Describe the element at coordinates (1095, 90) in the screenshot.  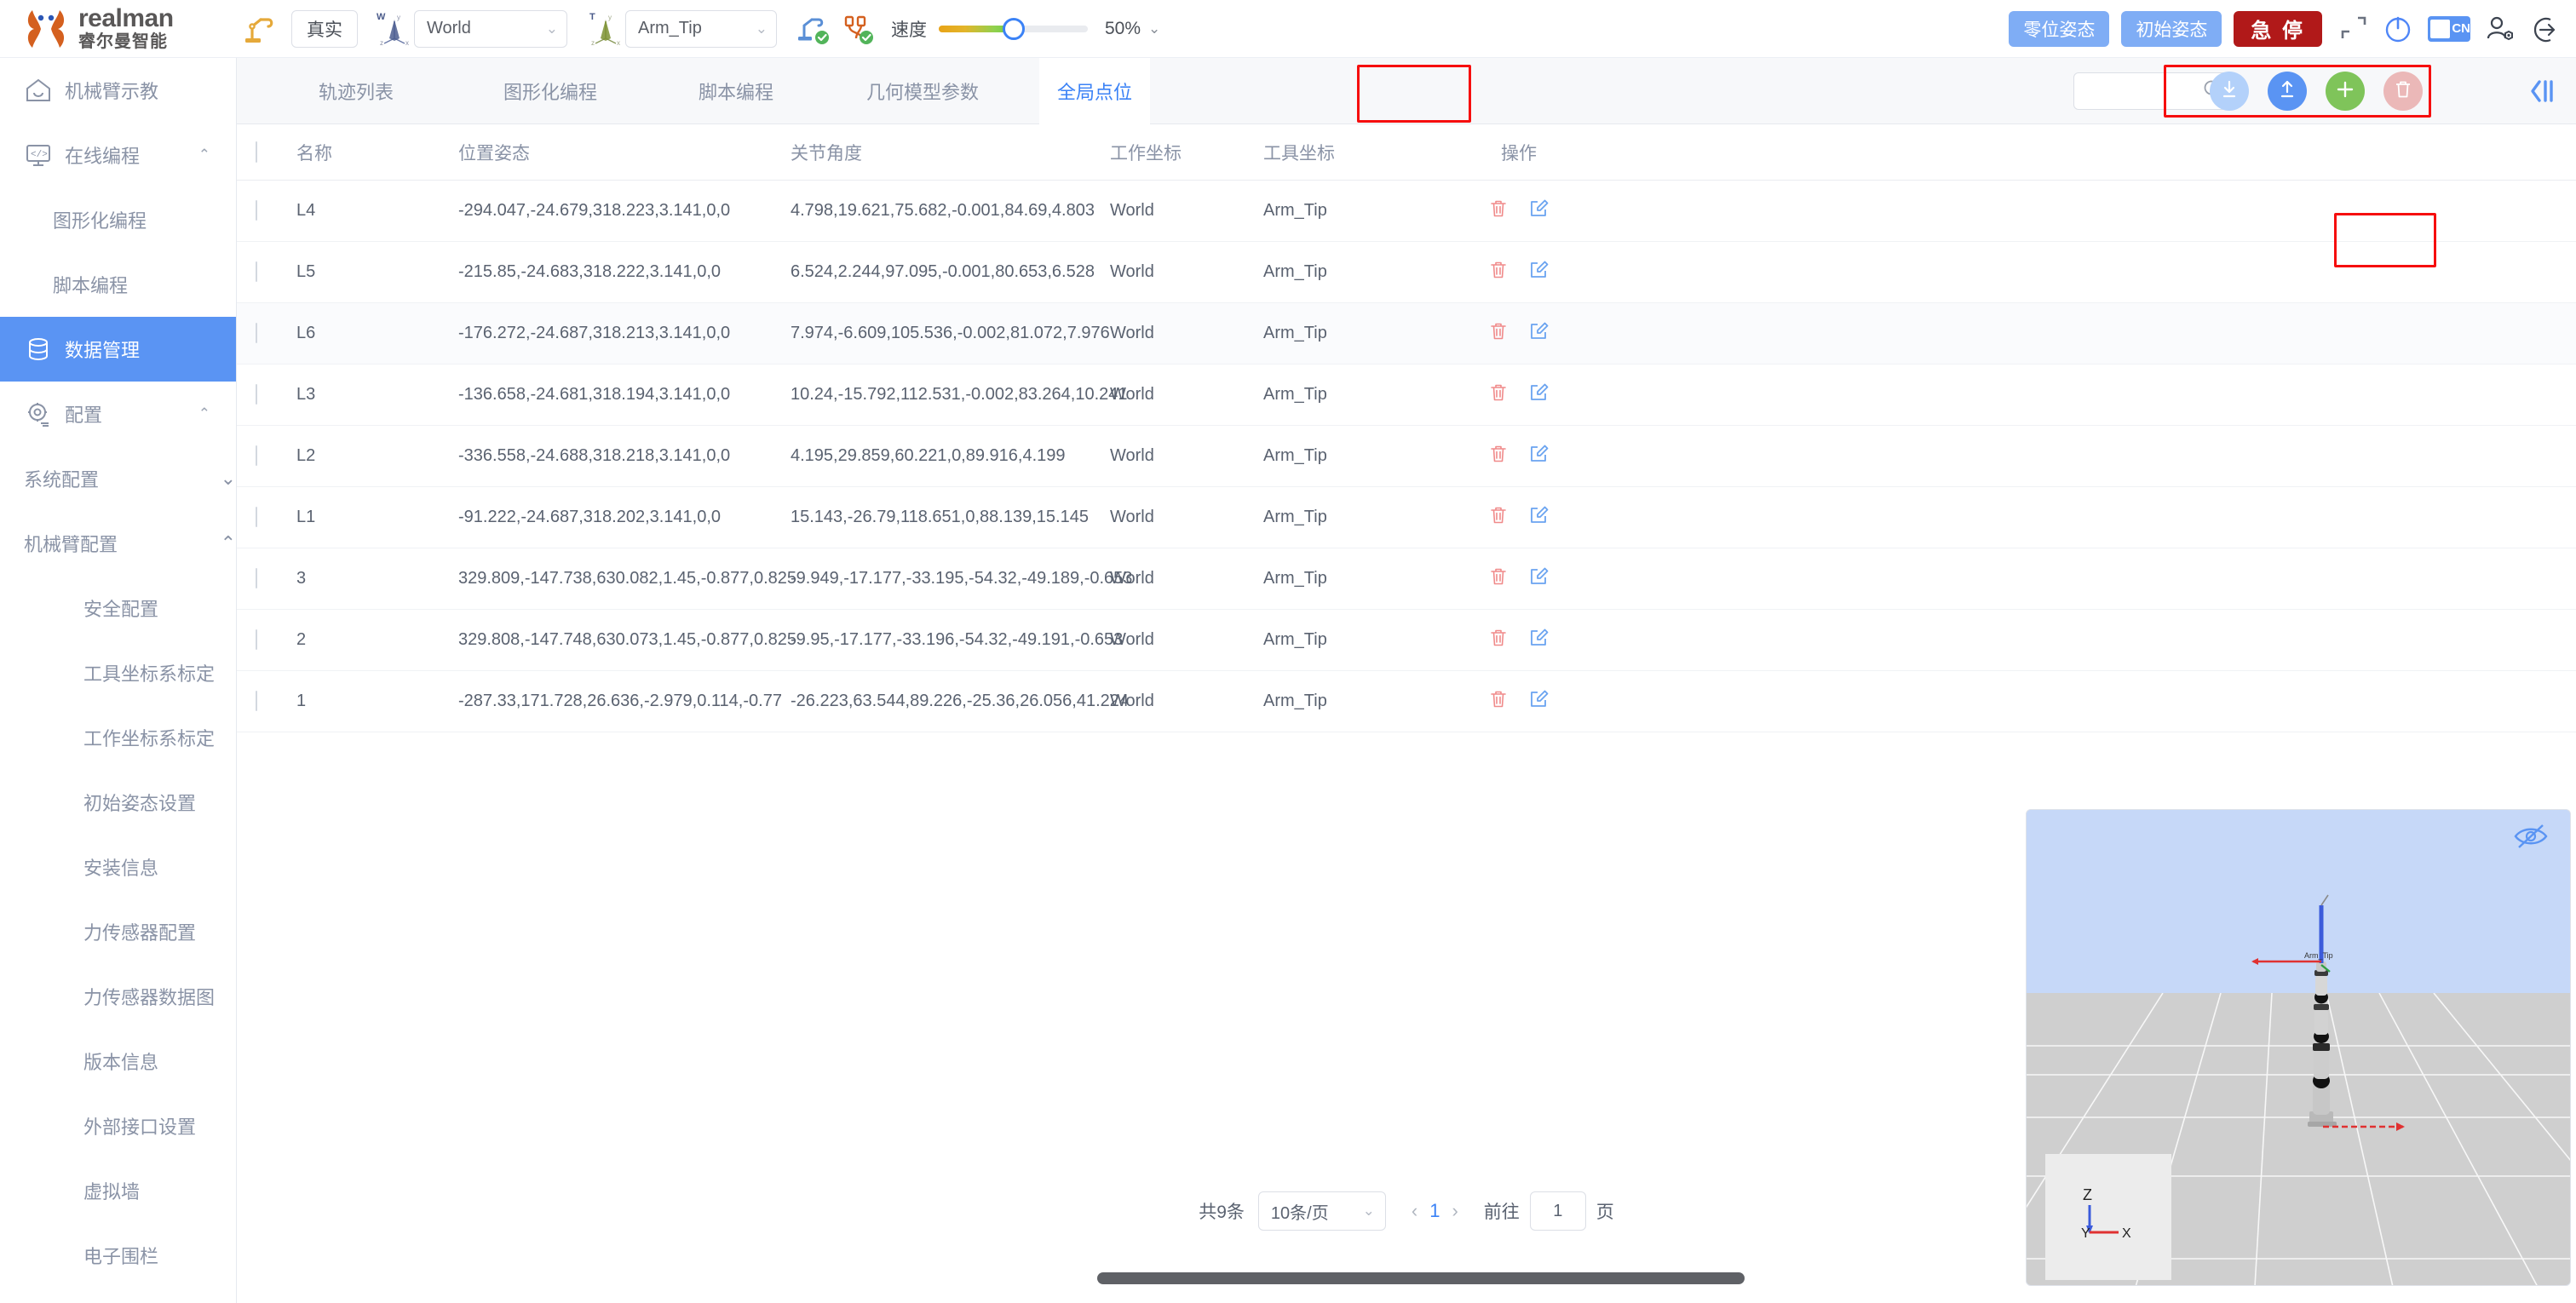
I see `tab-global-points: 全局点位` at that location.